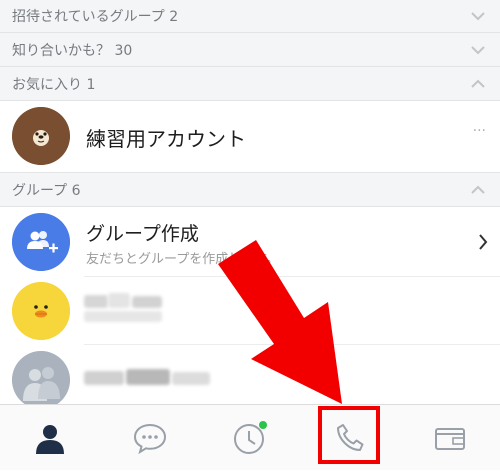 The image size is (500, 471). What do you see at coordinates (479, 131) in the screenshot?
I see `more-options-icon: ···` at bounding box center [479, 131].